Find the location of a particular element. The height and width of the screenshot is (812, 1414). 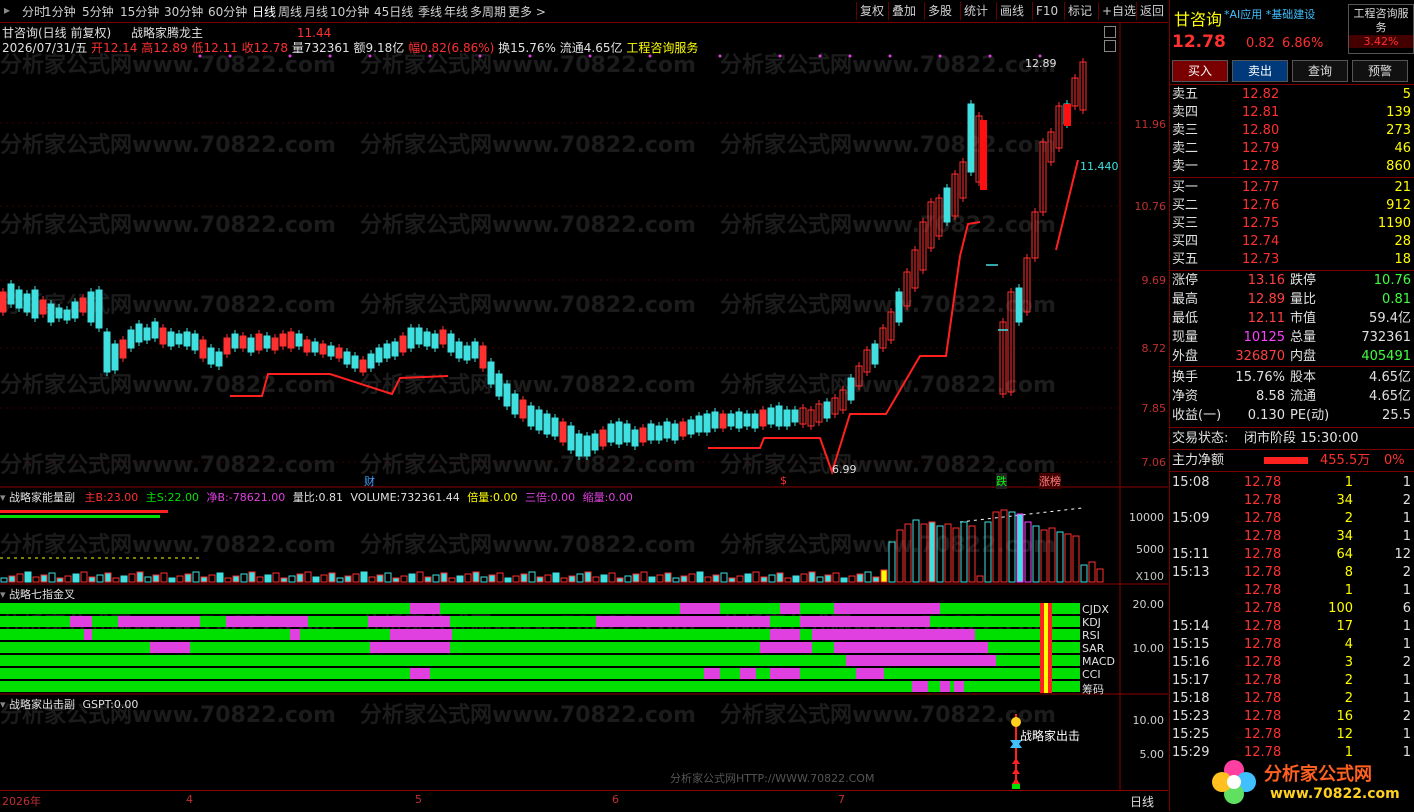

period-tab-9: 10分钟 is located at coordinates (349, 11).